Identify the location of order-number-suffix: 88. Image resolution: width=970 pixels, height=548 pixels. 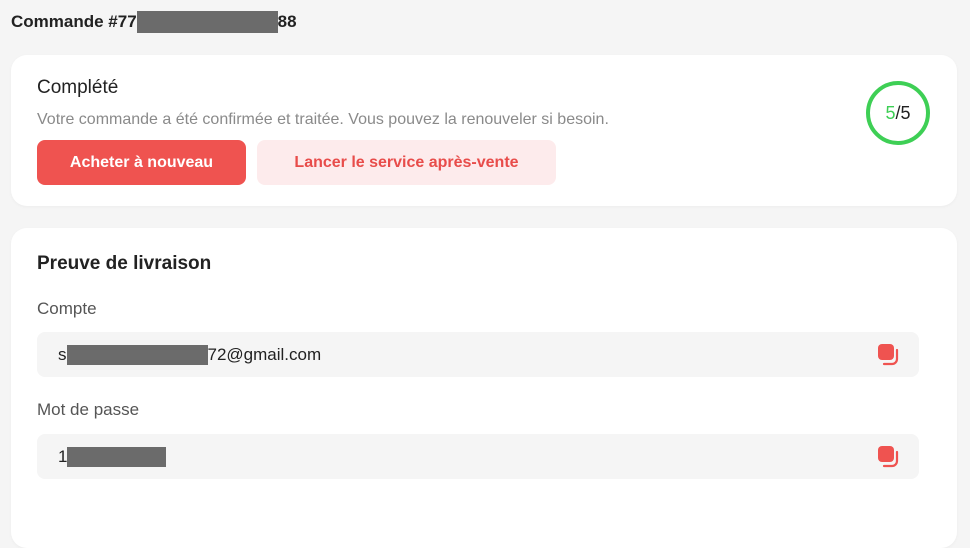
(287, 21).